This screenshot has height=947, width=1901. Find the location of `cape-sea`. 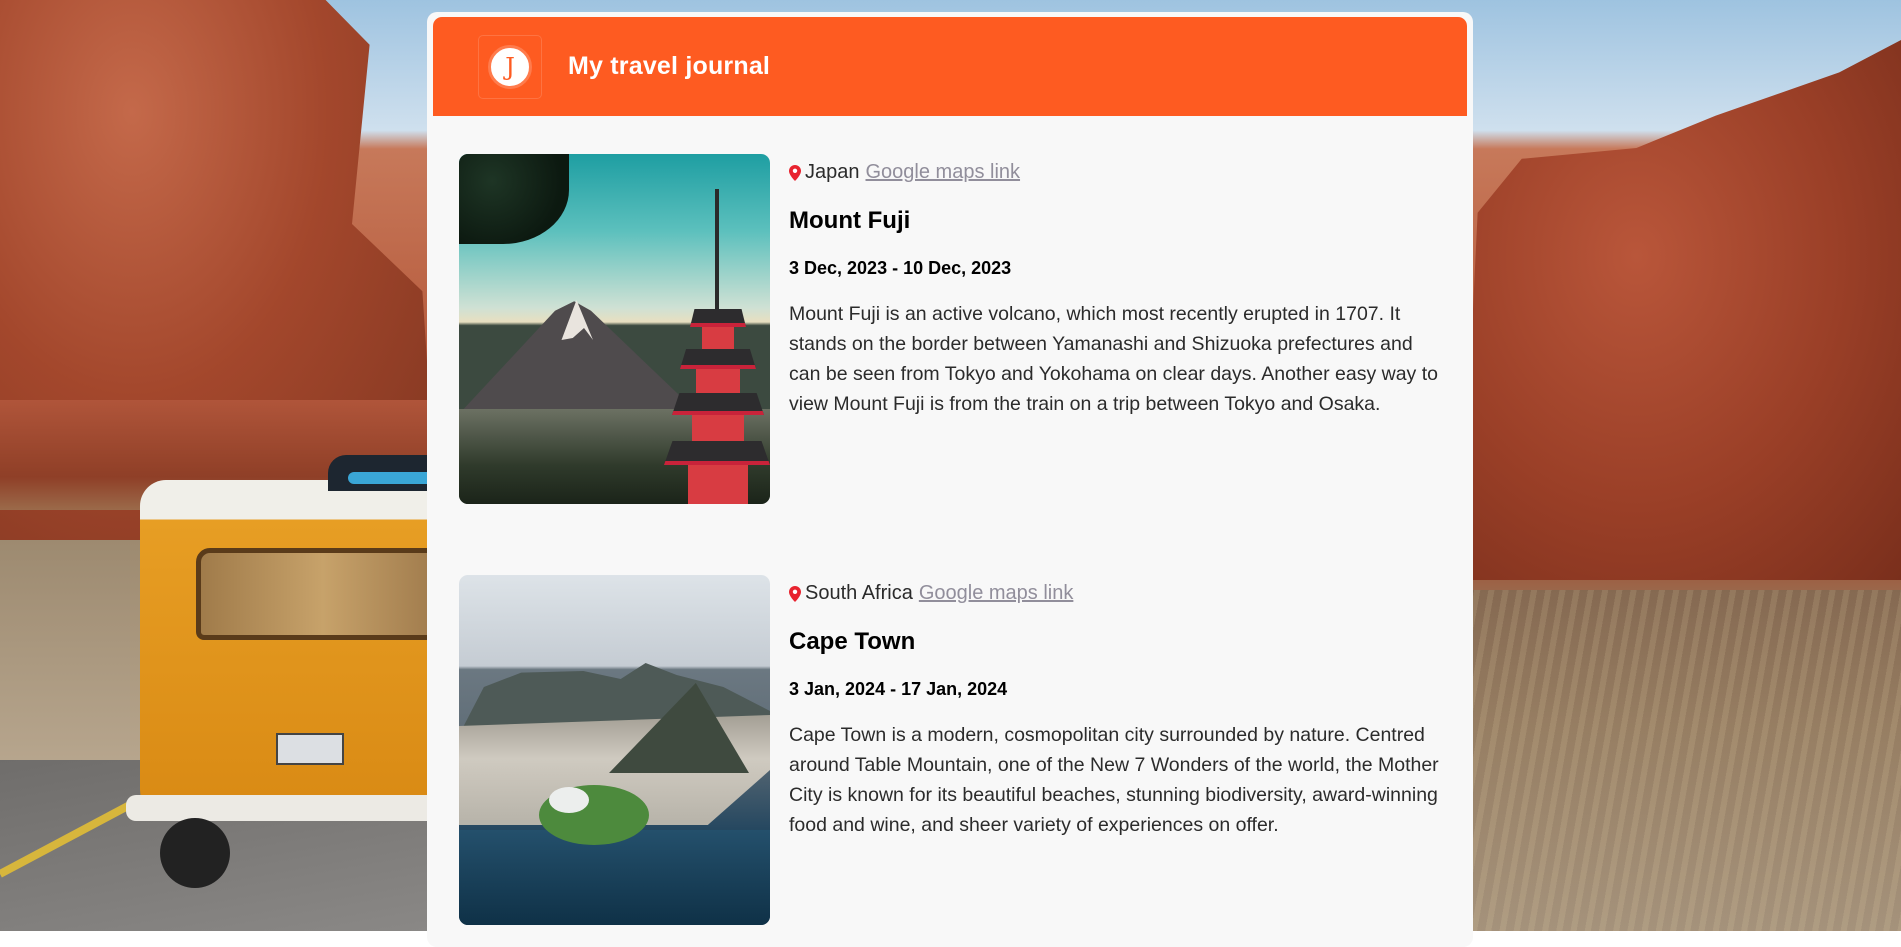

cape-sea is located at coordinates (614, 877).